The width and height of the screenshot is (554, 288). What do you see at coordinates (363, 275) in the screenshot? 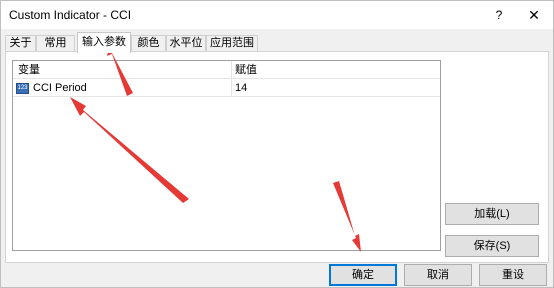
I see `ok-button: 确定` at bounding box center [363, 275].